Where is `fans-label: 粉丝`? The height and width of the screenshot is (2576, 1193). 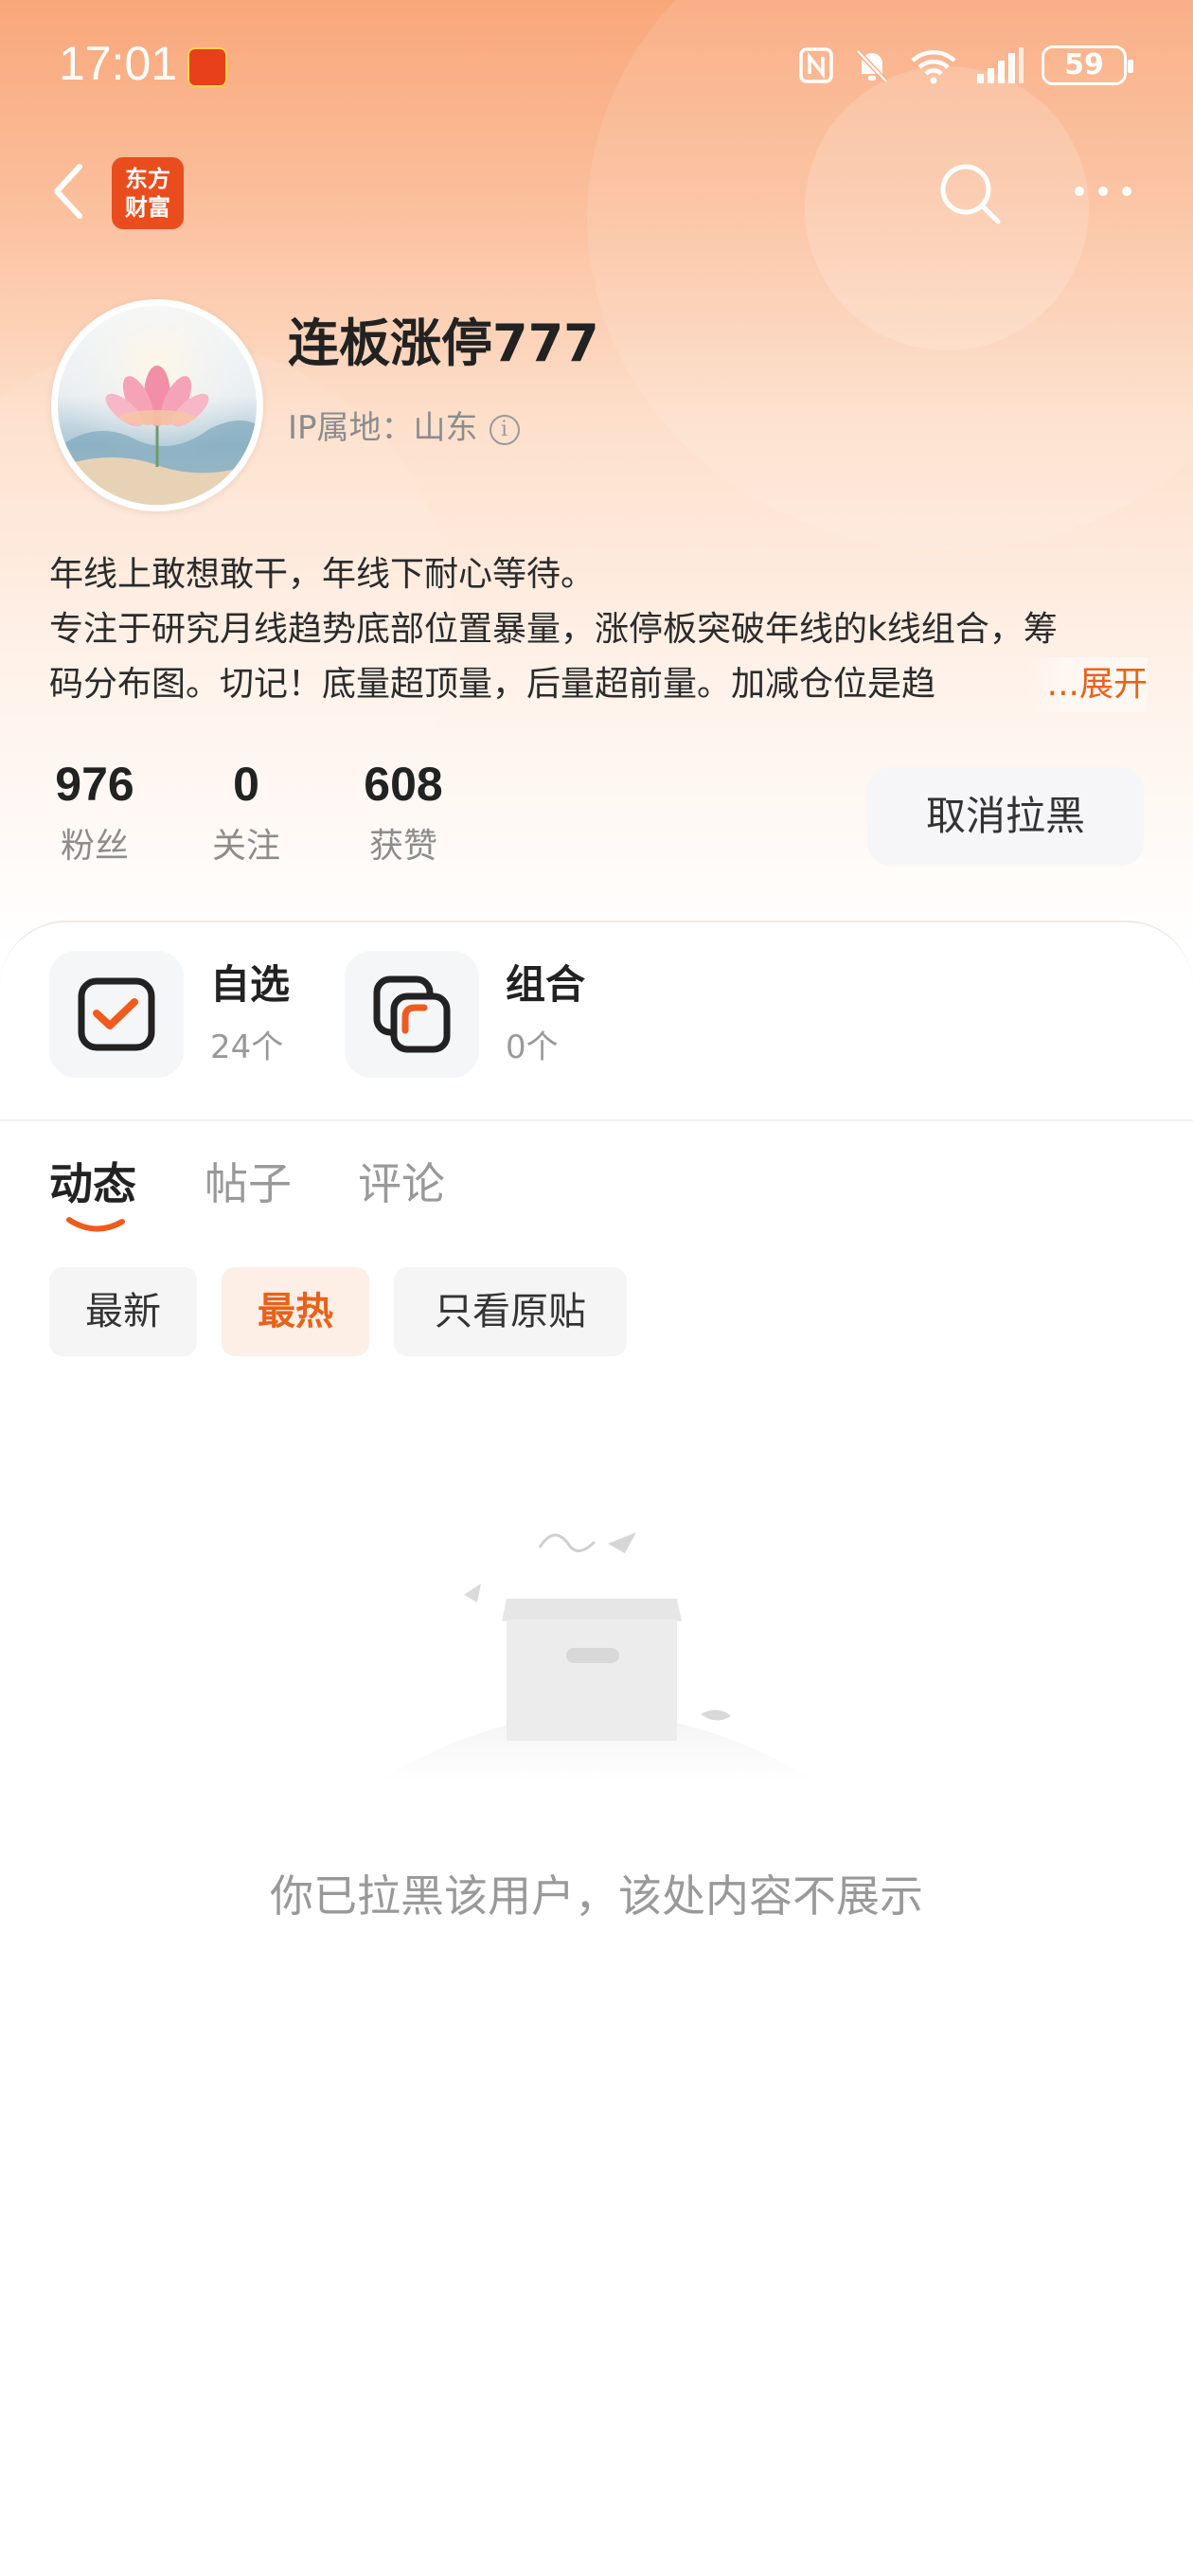 fans-label: 粉丝 is located at coordinates (94, 846).